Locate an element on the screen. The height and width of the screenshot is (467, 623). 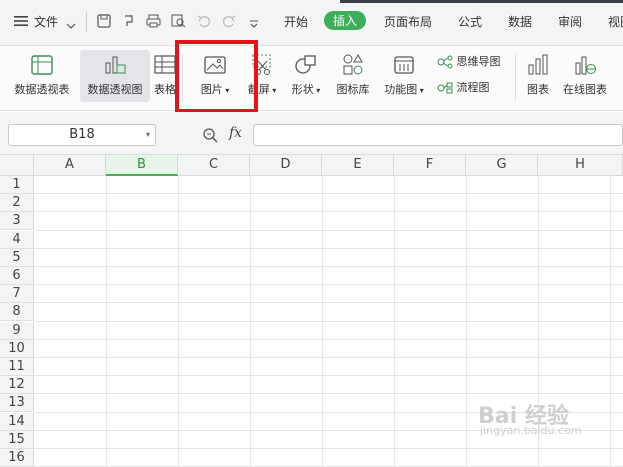
function-chart-icon is located at coordinates (404, 65).